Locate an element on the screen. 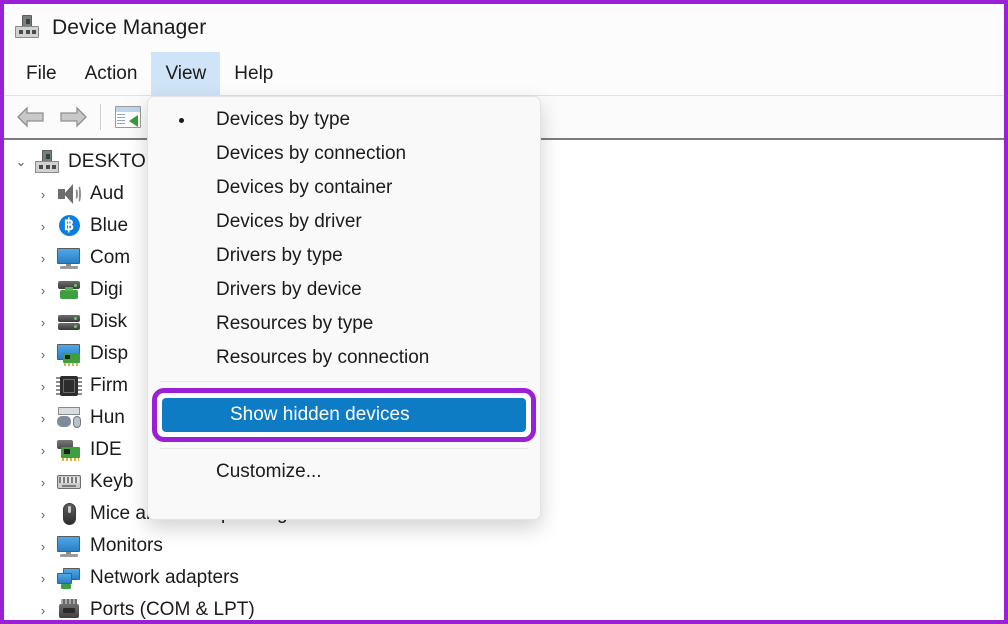  firmware-chip-icon is located at coordinates (69, 386).